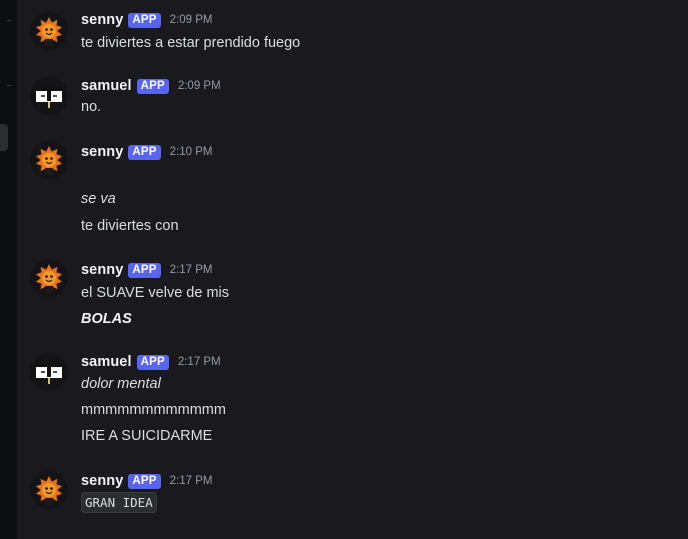 The image size is (688, 539). I want to click on message-text: mmmmmmmmmmmm, so click(153, 410).